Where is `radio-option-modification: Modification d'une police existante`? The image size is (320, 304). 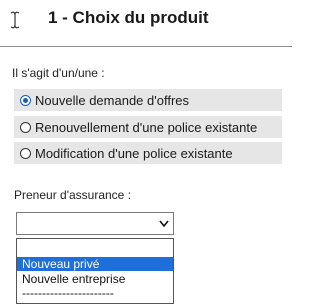
radio-option-modification: Modification d'une police existante is located at coordinates (148, 153).